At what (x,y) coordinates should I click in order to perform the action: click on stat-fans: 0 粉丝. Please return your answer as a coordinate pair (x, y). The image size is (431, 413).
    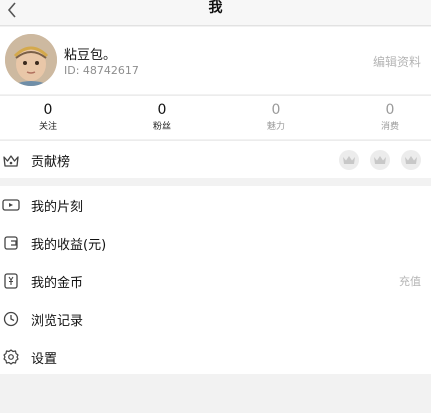
    Looking at the image, I should click on (162, 117).